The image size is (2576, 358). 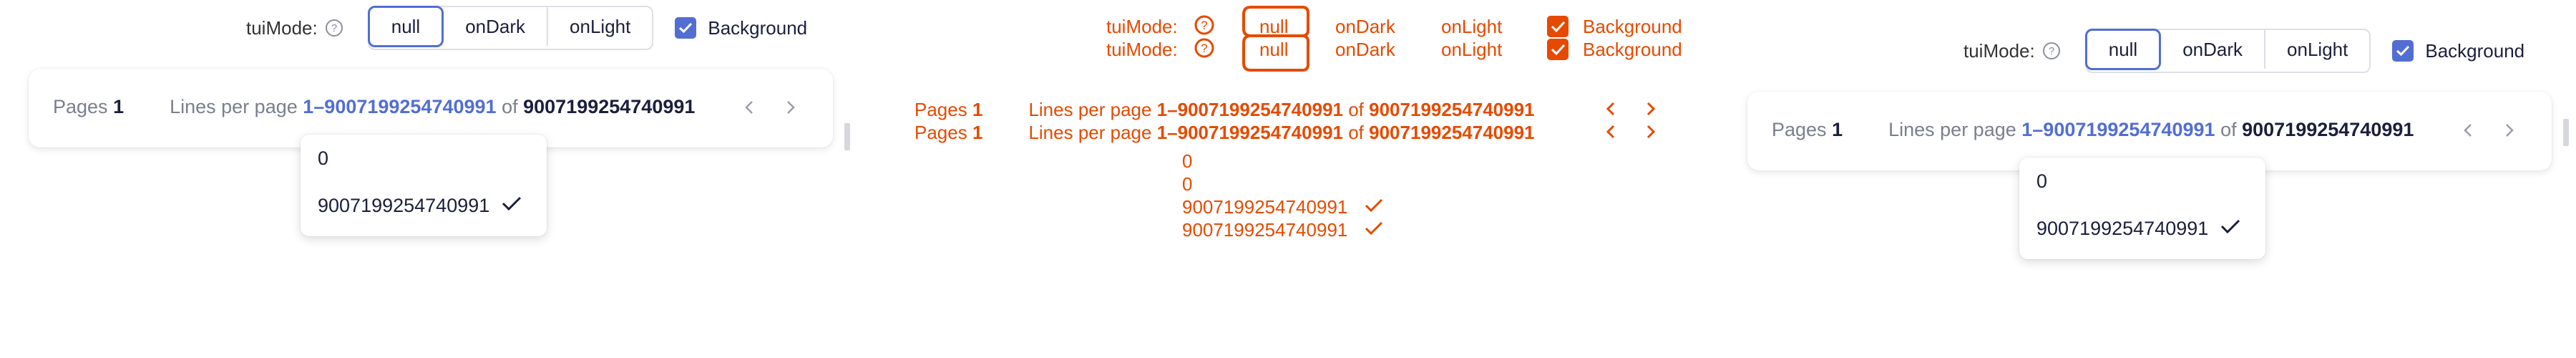 I want to click on diff-mode-label-1: tuiMode:, so click(x=1142, y=26).